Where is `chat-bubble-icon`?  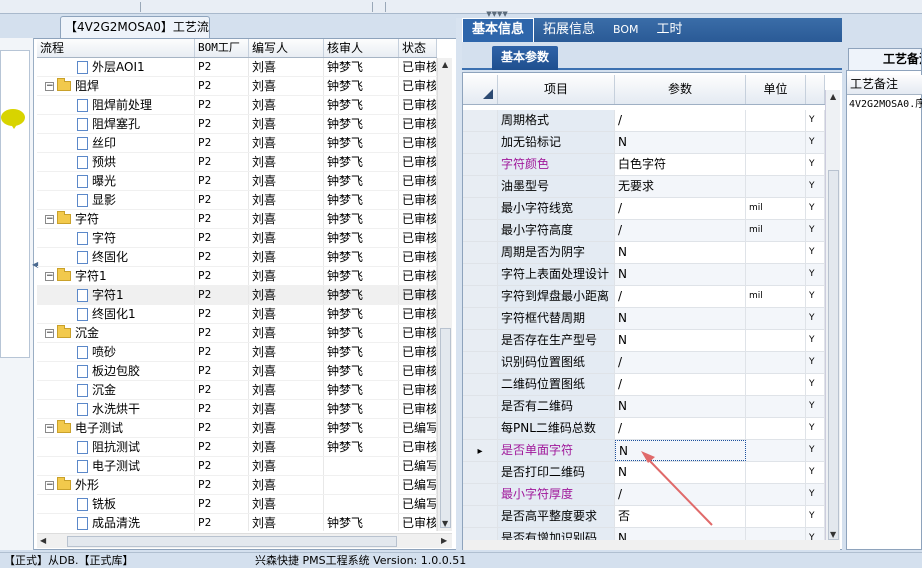 chat-bubble-icon is located at coordinates (13, 119).